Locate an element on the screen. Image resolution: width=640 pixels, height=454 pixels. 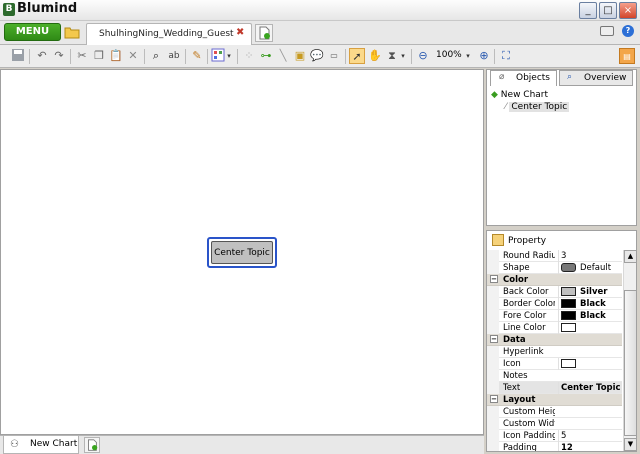
tab-overview: ⌕ Overview is located at coordinates (596, 78).